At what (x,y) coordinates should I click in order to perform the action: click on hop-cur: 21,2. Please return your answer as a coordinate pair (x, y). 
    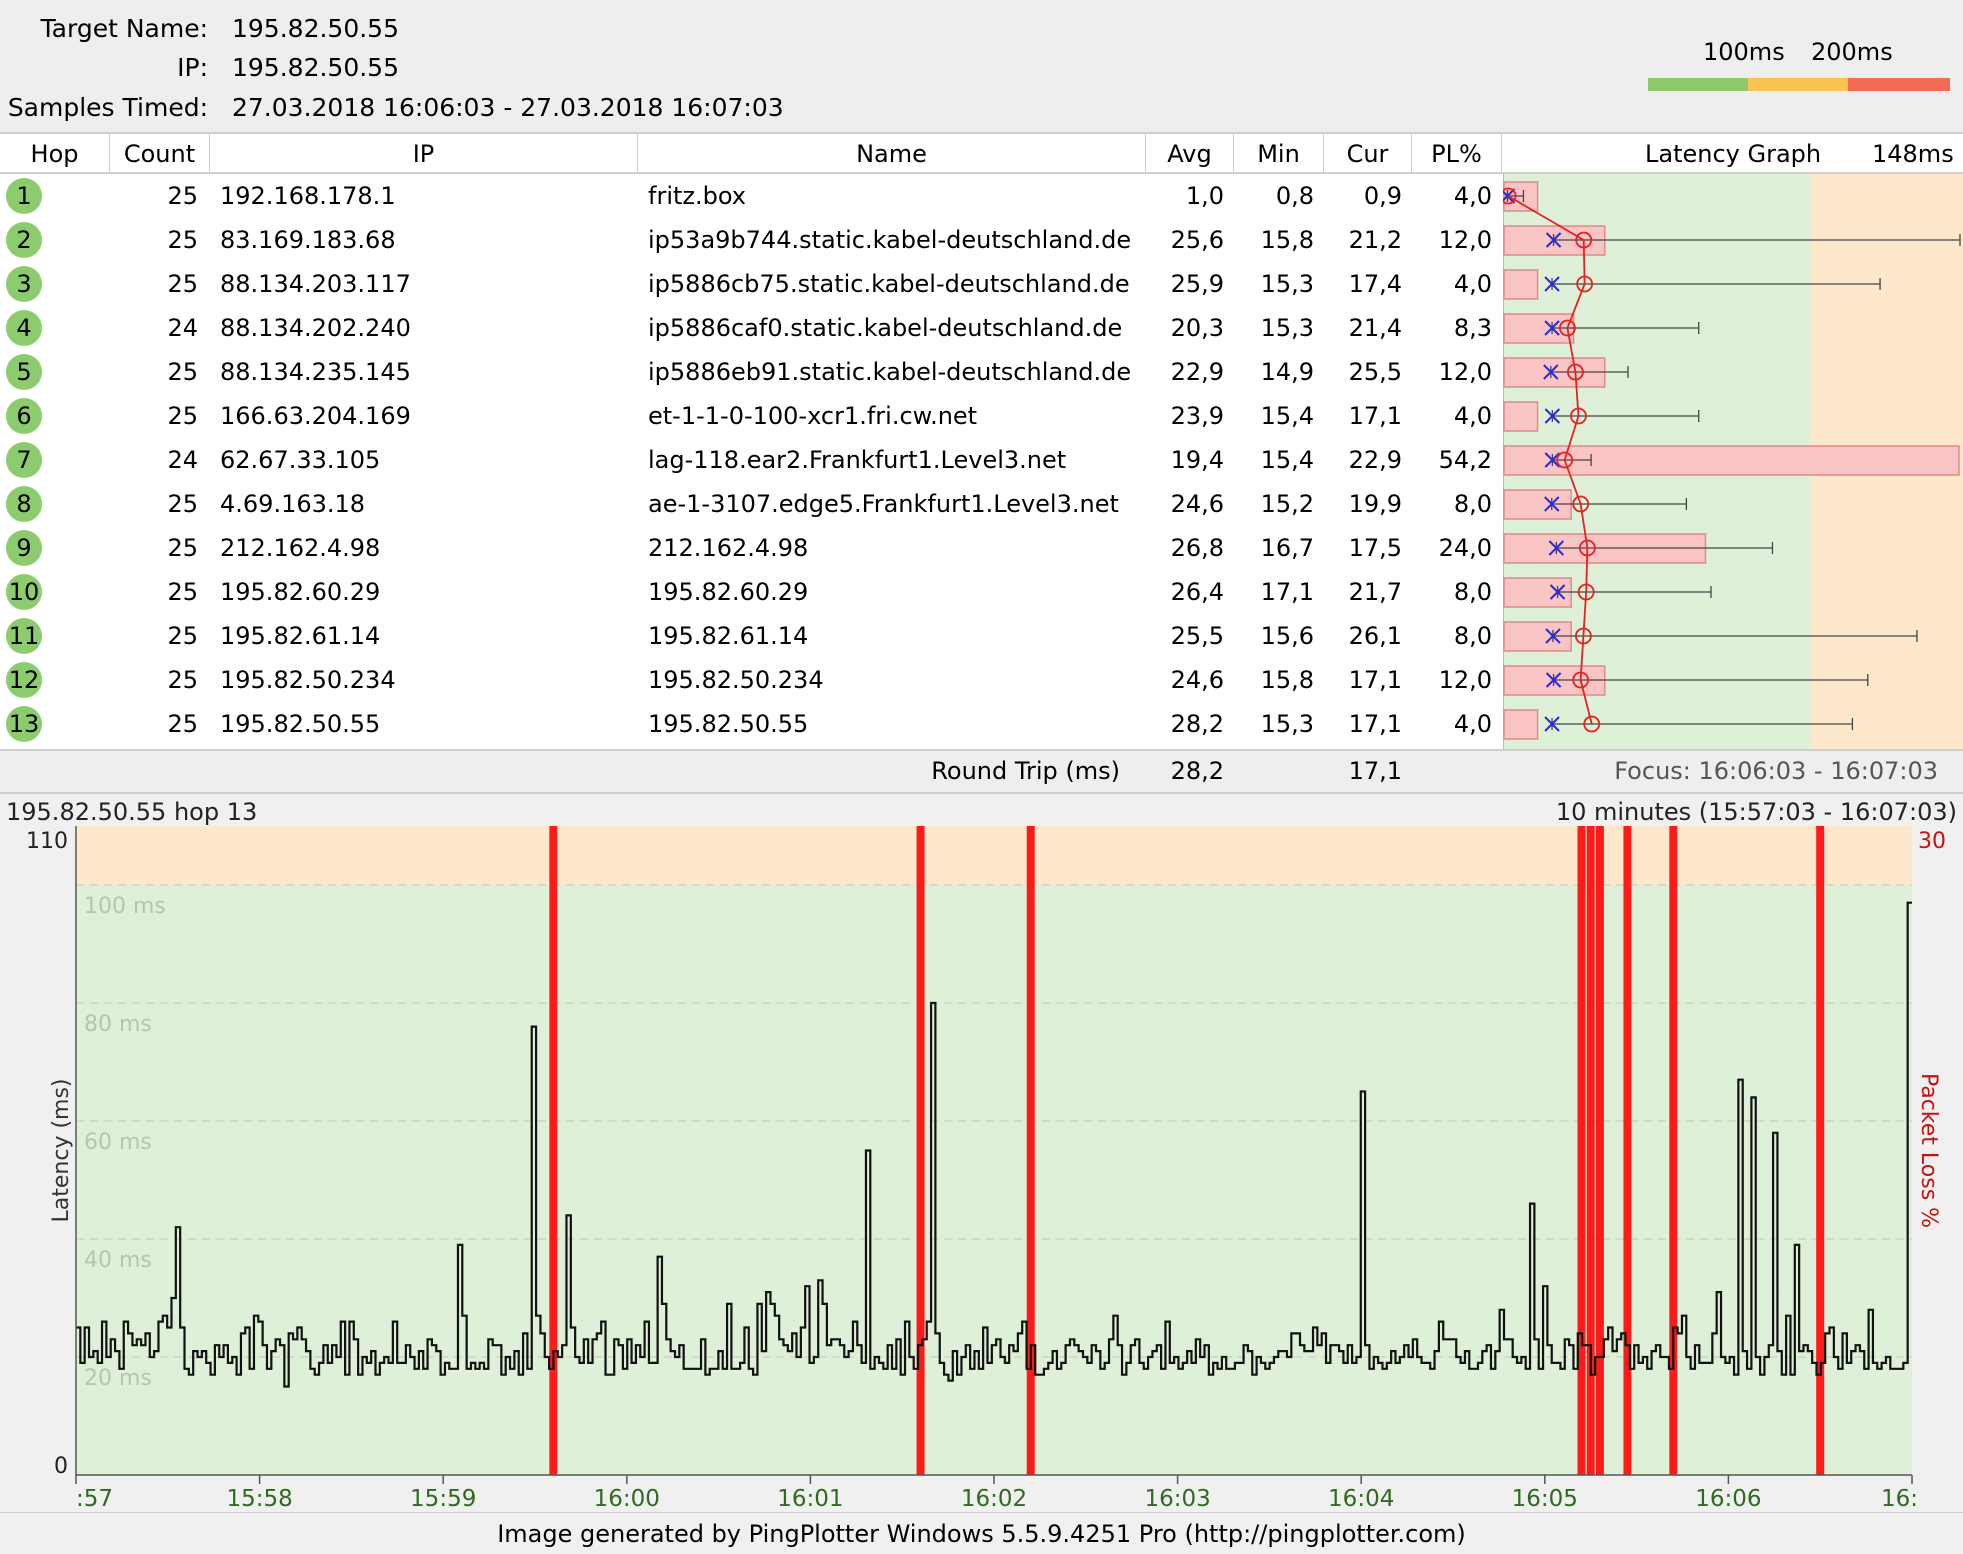
    Looking at the image, I should click on (1375, 240).